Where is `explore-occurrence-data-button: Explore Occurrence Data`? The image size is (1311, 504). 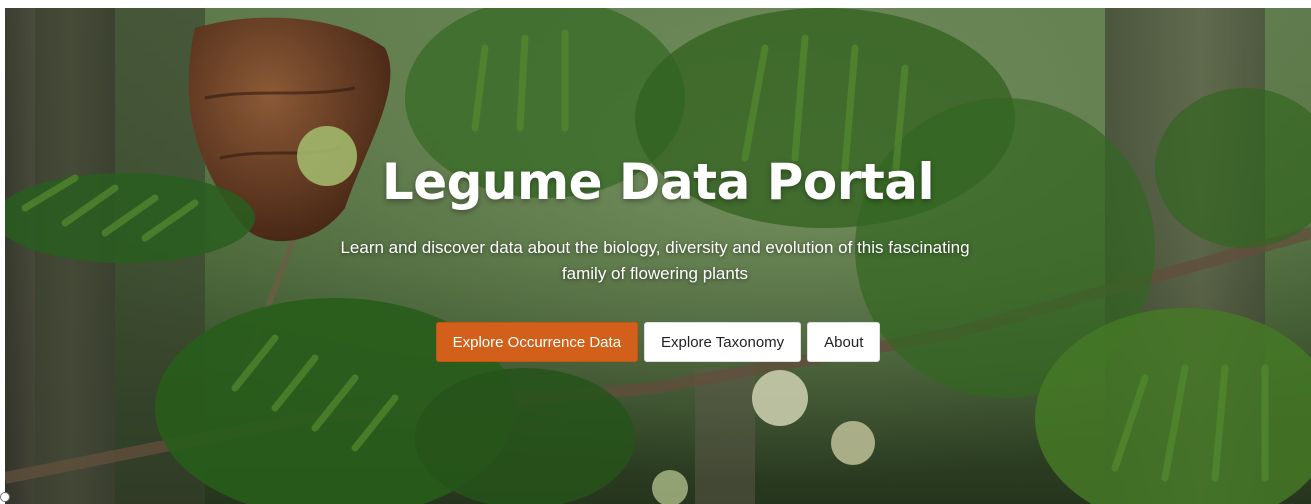 explore-occurrence-data-button: Explore Occurrence Data is located at coordinates (537, 342).